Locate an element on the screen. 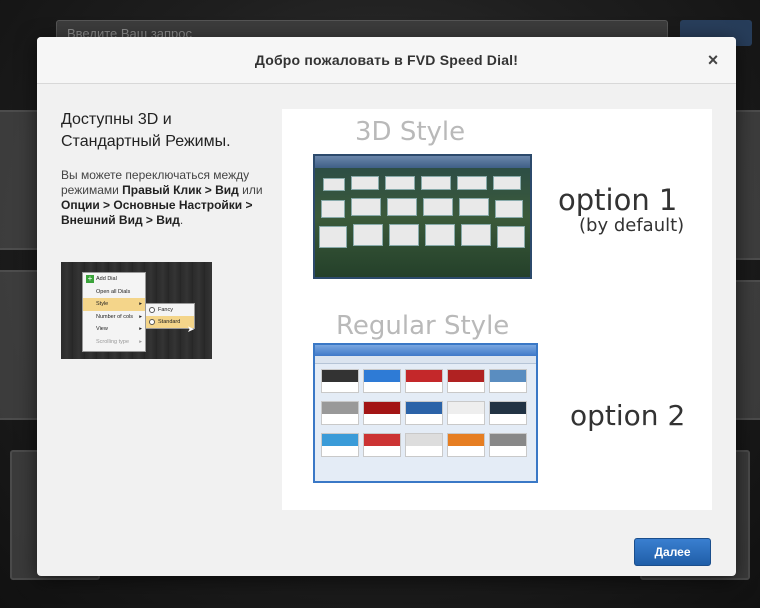 Image resolution: width=760 pixels, height=608 pixels. next-button: Далее is located at coordinates (672, 552).